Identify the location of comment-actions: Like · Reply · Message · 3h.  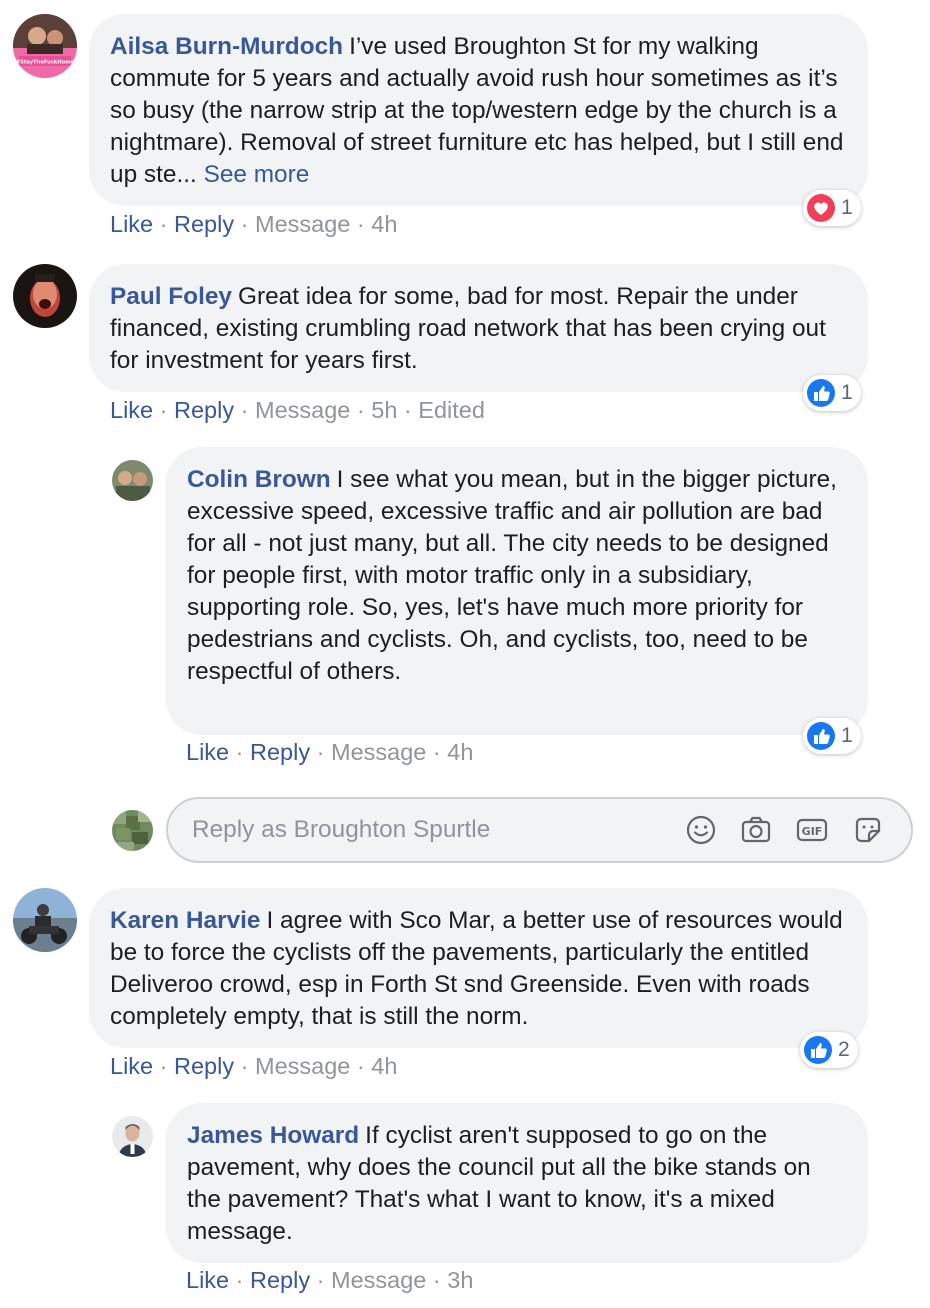
(330, 1280).